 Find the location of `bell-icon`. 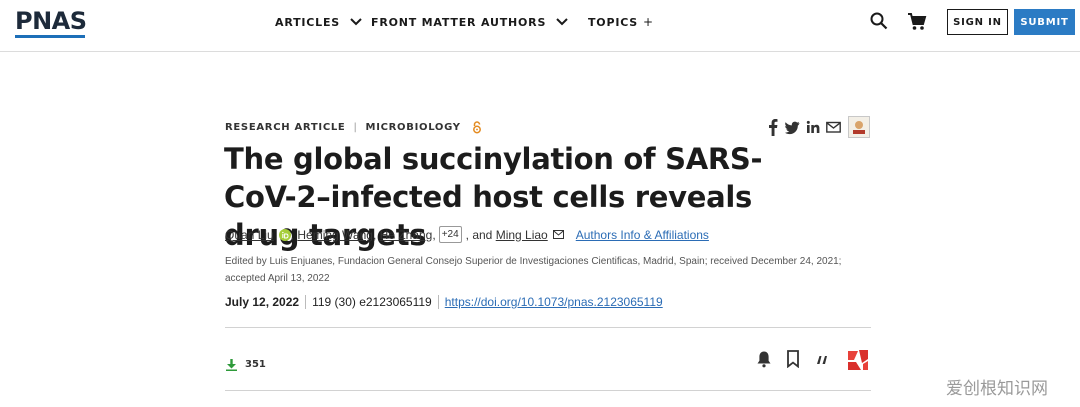

bell-icon is located at coordinates (764, 359).